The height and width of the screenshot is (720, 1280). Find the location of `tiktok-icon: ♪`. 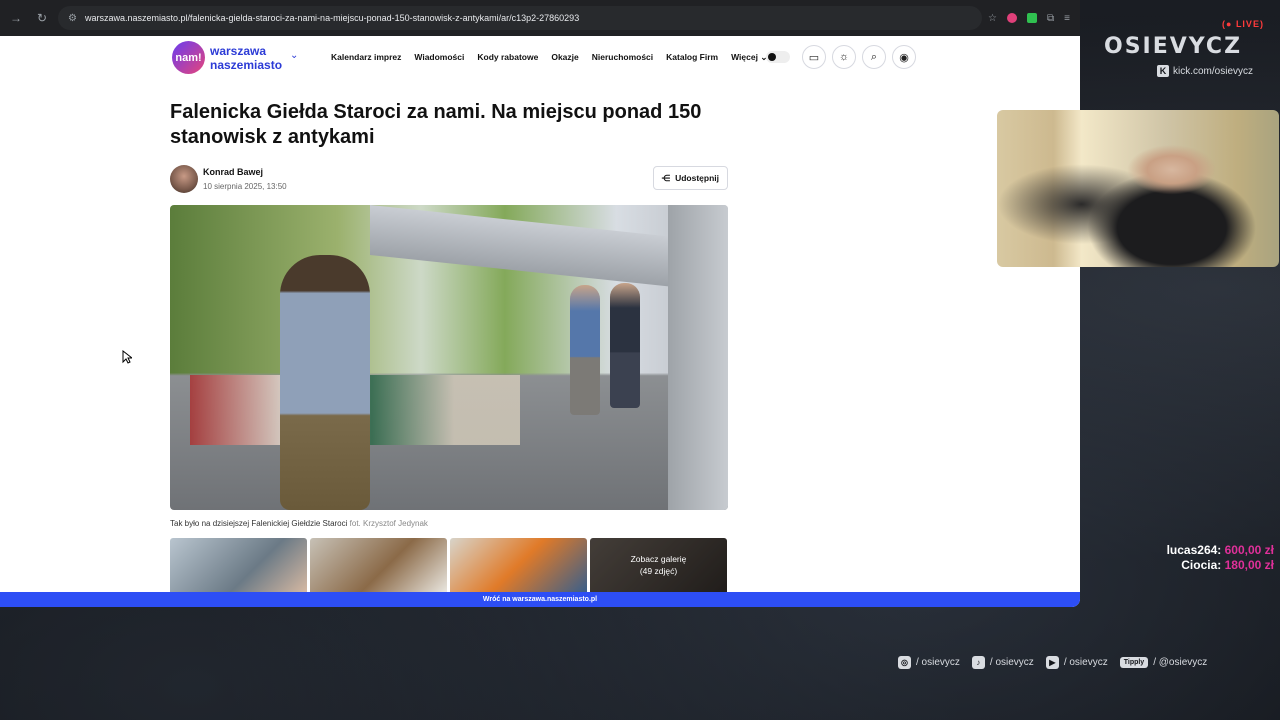

tiktok-icon: ♪ is located at coordinates (978, 662).